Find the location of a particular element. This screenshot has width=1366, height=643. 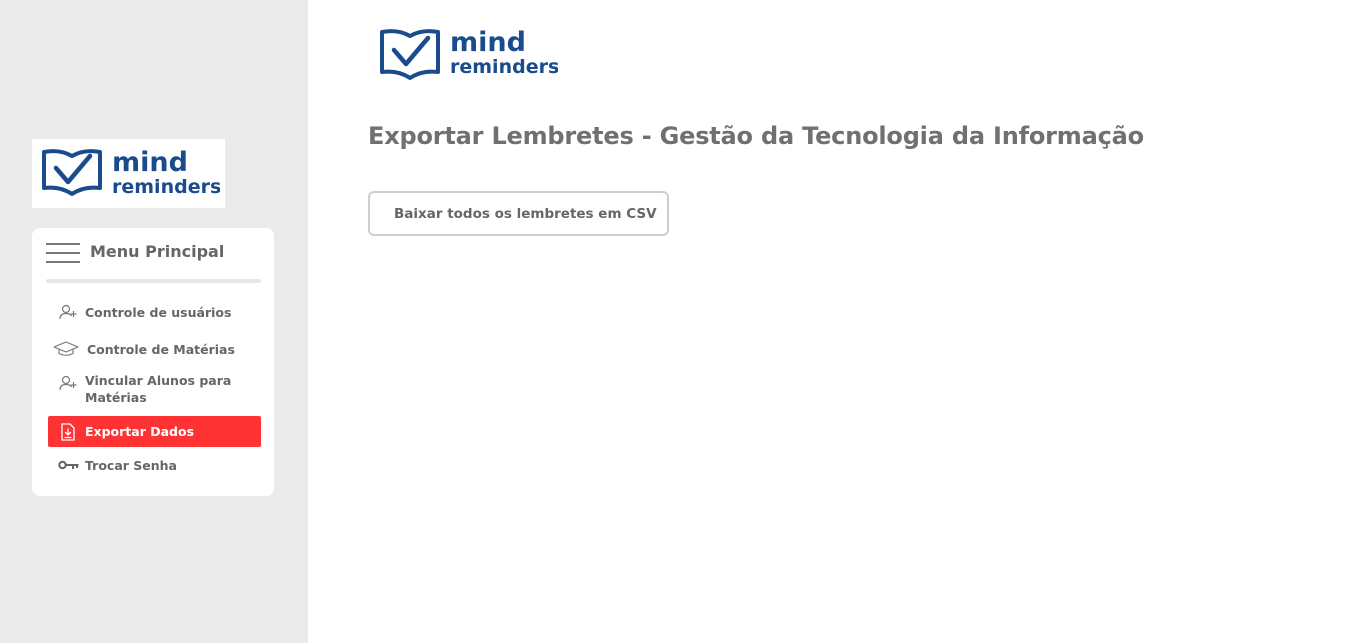

sidebar-item-label: Exportar Dados is located at coordinates (140, 431).